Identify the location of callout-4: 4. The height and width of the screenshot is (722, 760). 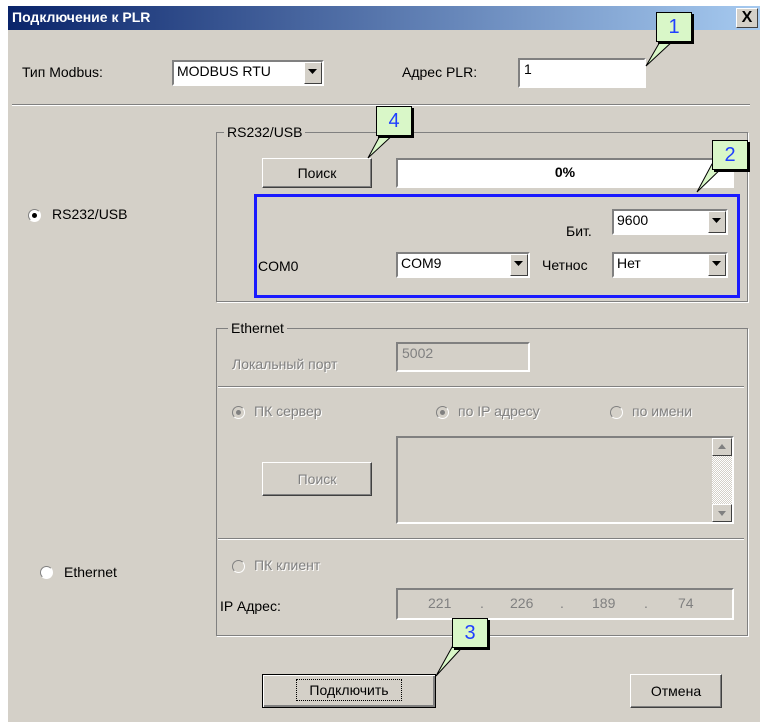
(394, 121).